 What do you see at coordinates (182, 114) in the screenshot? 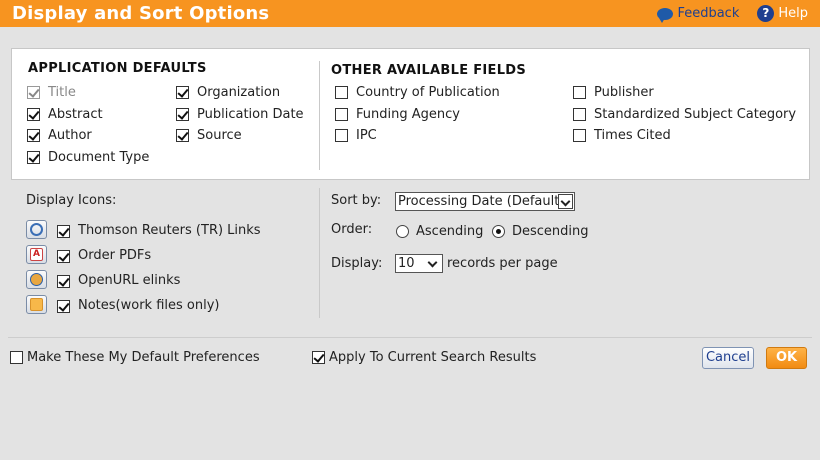
I see `publication-date-checkbox` at bounding box center [182, 114].